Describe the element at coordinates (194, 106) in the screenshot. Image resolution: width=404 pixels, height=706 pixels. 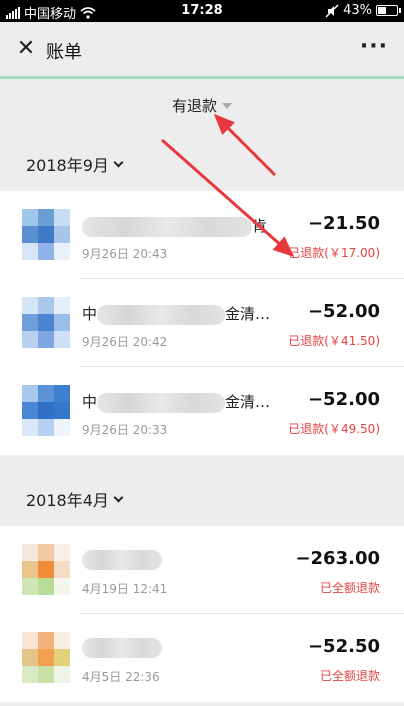
I see `filter-label: 有退款` at that location.